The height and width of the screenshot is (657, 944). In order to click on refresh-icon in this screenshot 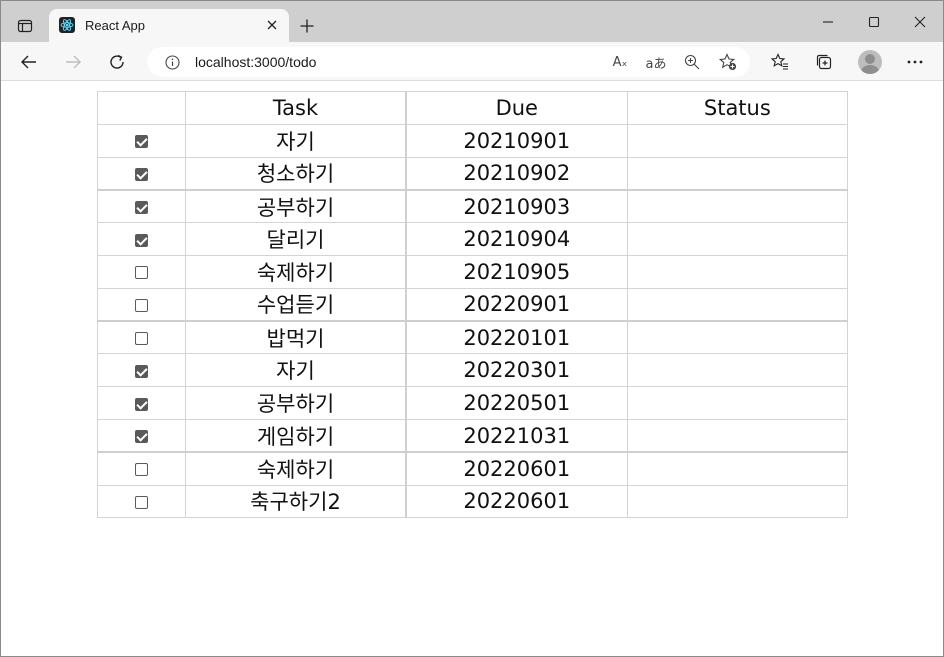, I will do `click(117, 61)`.